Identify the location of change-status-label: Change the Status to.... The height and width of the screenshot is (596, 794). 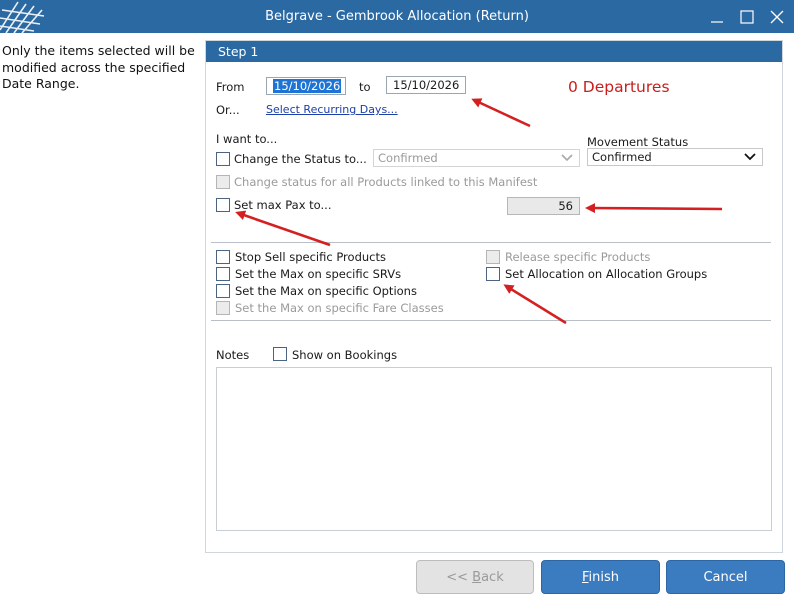
(300, 159).